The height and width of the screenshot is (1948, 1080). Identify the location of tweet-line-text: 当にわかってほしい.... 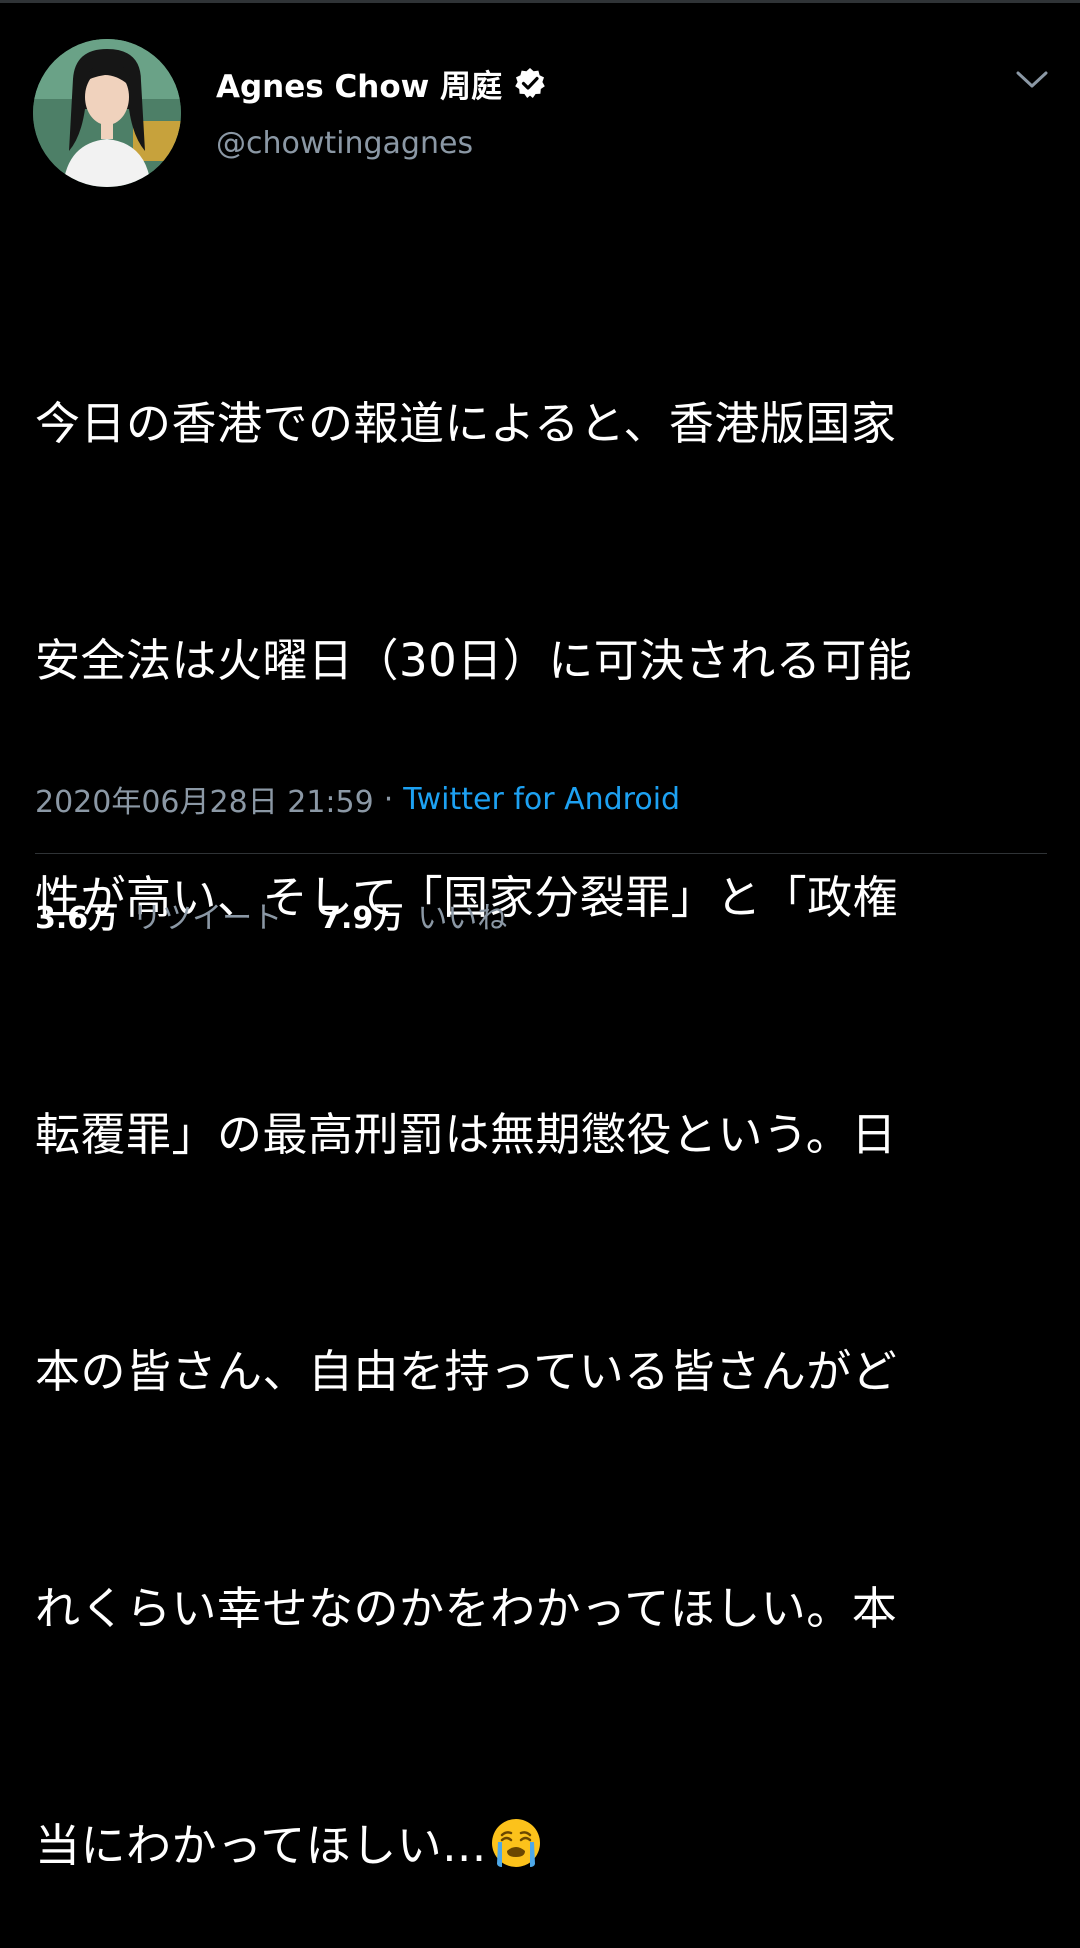
(261, 1845).